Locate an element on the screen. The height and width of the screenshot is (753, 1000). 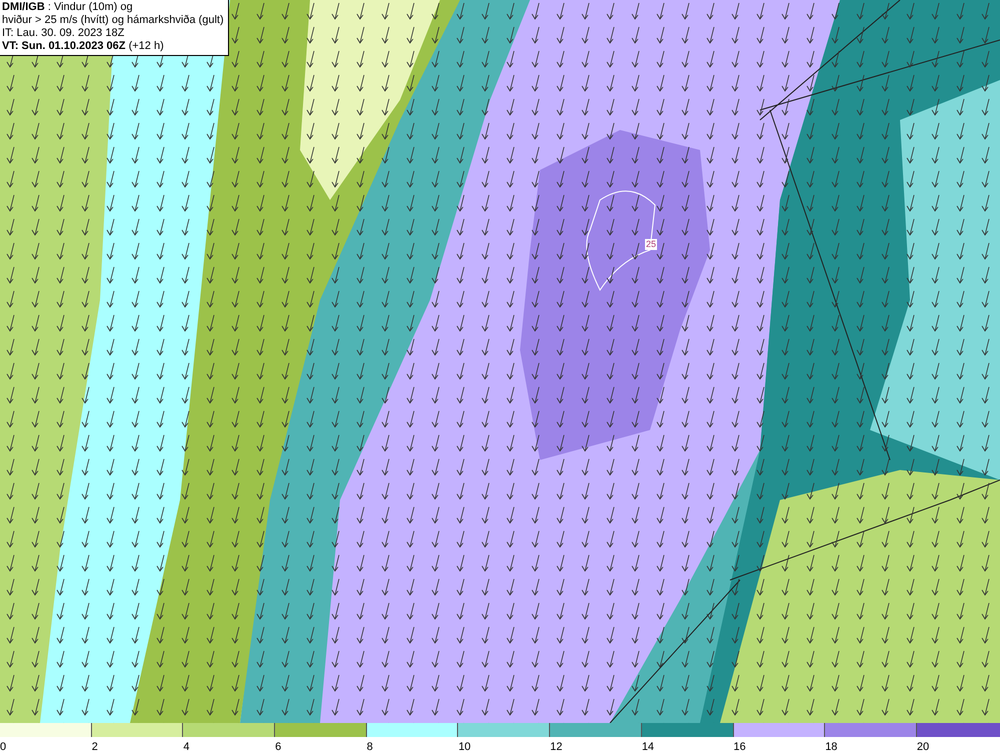
title-line: DMI/IGB : Vindur (10m) og is located at coordinates (68, 7).